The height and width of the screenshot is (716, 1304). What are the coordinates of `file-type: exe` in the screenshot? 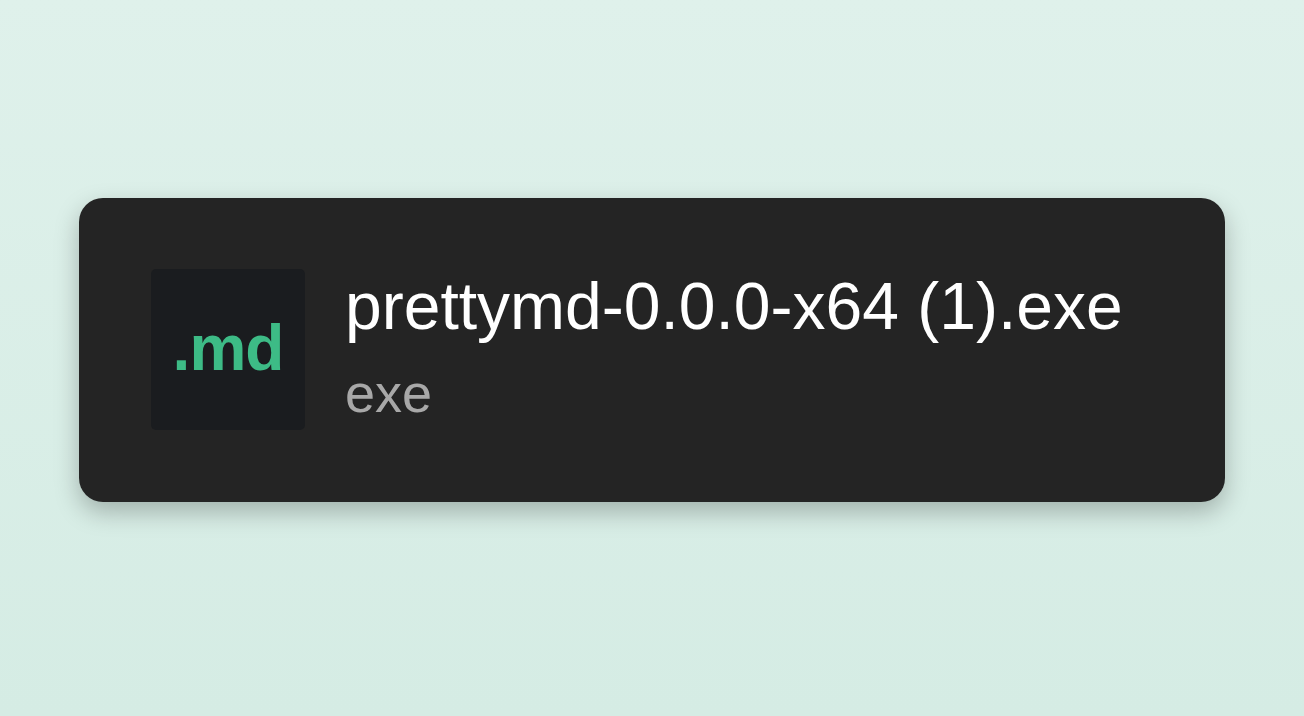 It's located at (389, 393).